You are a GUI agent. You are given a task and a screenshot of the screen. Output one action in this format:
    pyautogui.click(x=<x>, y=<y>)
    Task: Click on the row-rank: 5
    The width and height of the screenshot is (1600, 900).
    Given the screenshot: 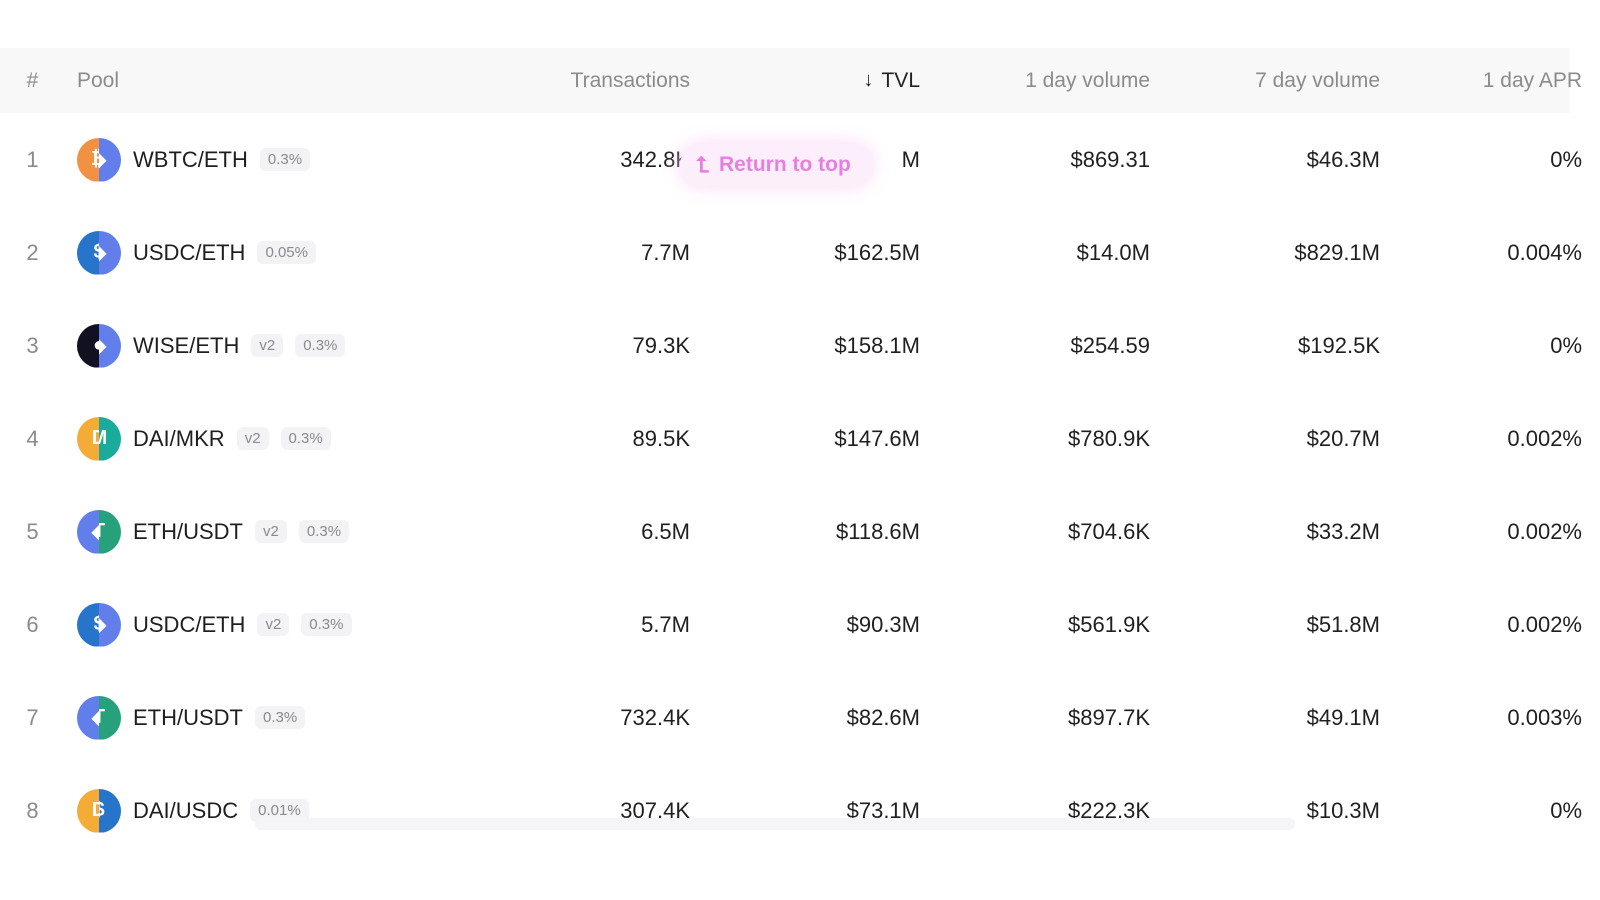 What is the action you would take?
    pyautogui.click(x=32, y=531)
    